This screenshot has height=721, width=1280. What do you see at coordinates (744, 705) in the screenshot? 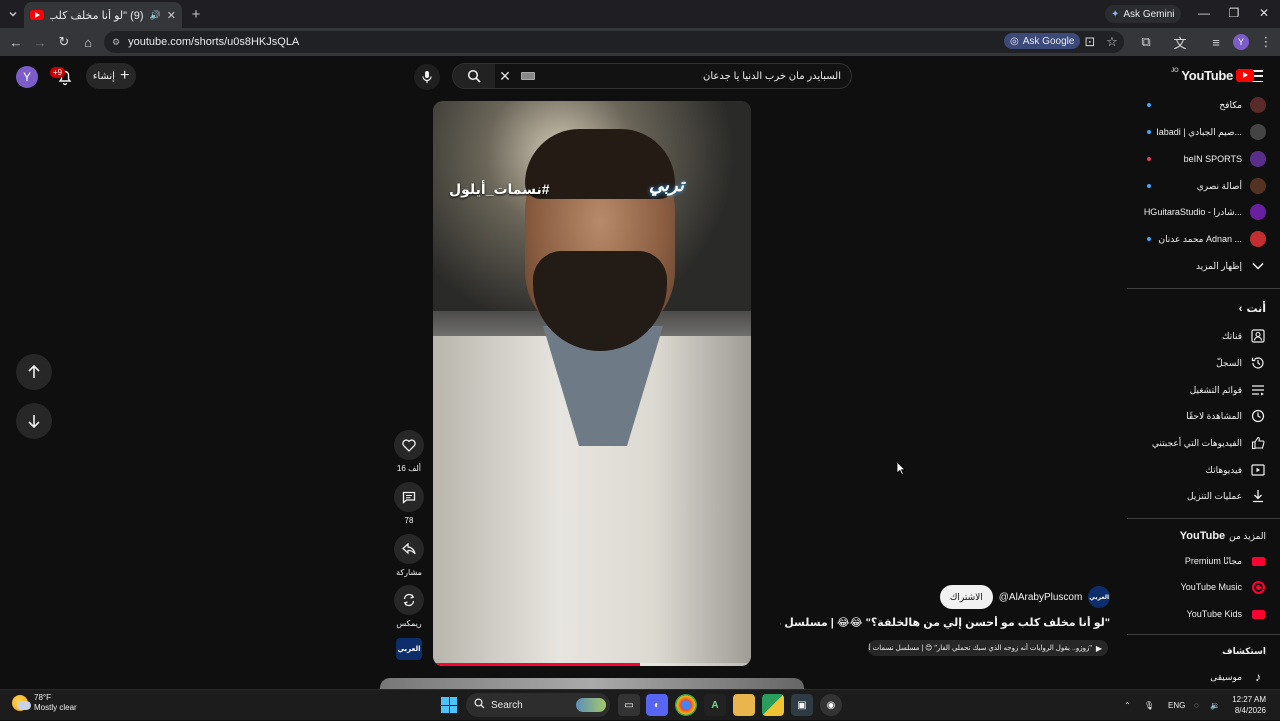
I see `file-explorer-icon` at bounding box center [744, 705].